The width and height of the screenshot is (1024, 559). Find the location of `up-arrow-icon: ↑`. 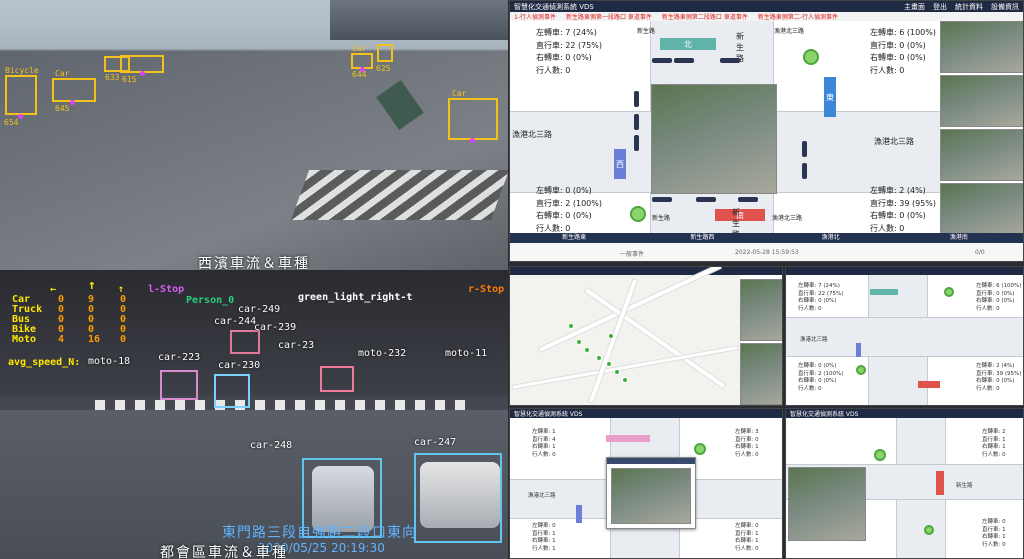

up-arrow-icon: ↑ is located at coordinates (92, 285).